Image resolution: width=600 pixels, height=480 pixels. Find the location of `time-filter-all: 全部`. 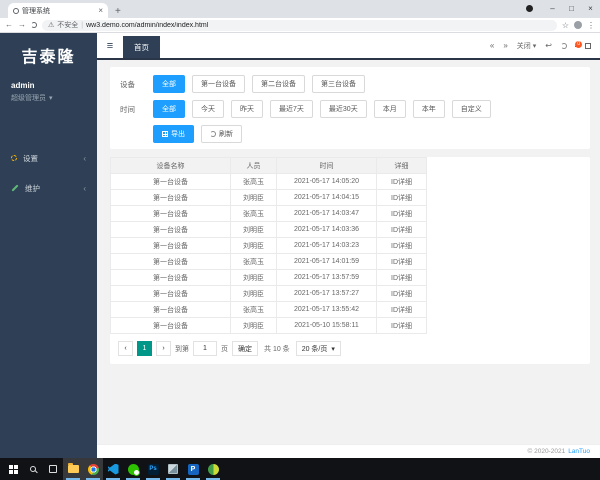

time-filter-all: 全部 is located at coordinates (169, 109).